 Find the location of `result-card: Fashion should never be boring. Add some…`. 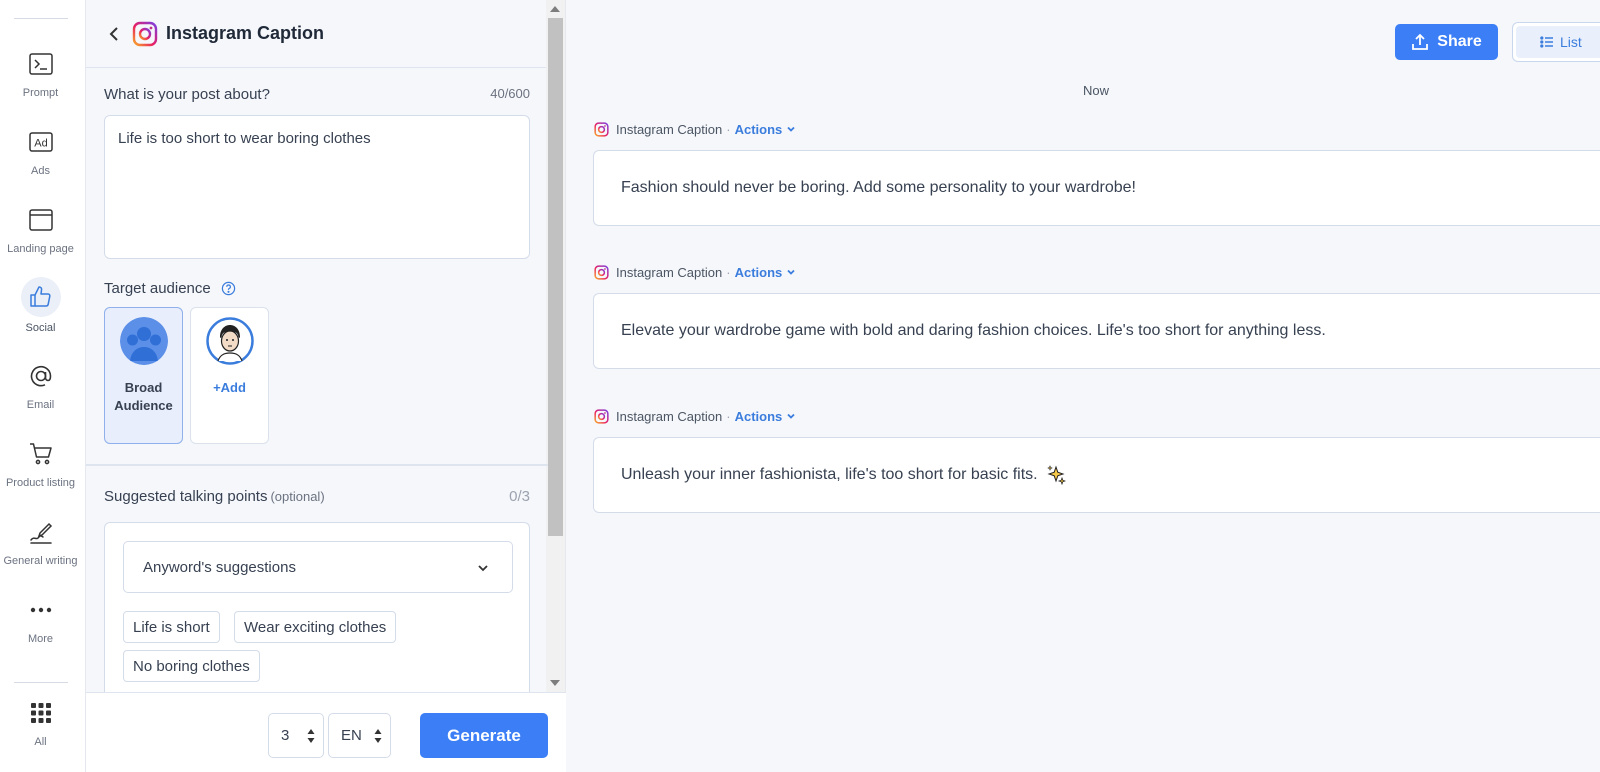

result-card: Fashion should never be boring. Add some… is located at coordinates (1096, 188).